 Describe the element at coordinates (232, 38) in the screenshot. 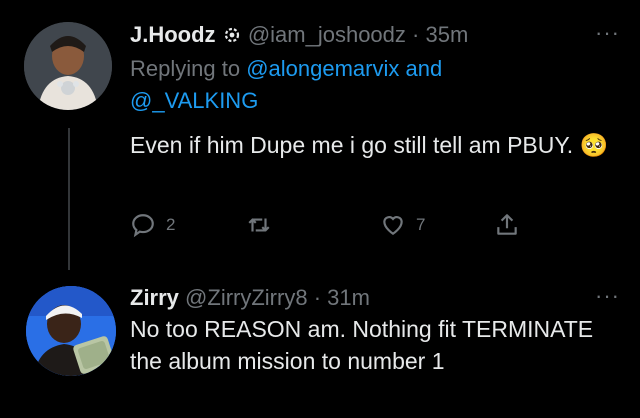

I see `settings-badge-icon` at that location.